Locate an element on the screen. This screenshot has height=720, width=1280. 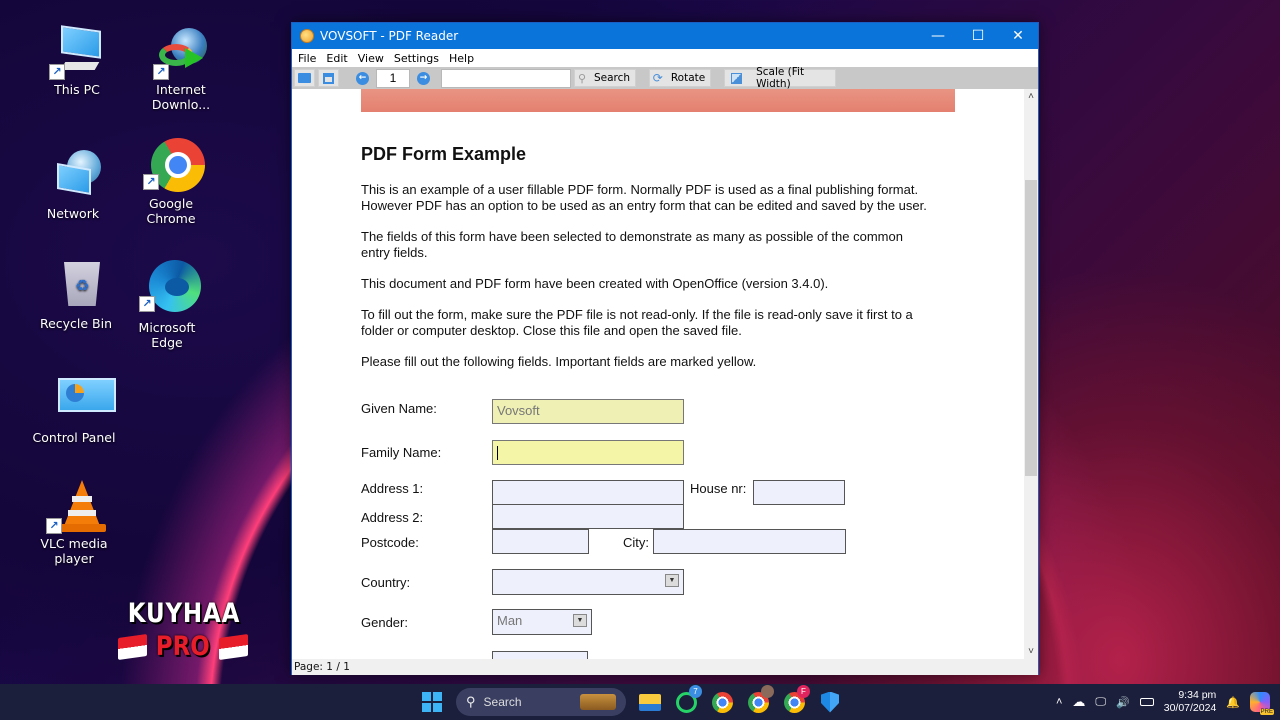
text-cursor is located at coordinates (497, 452).